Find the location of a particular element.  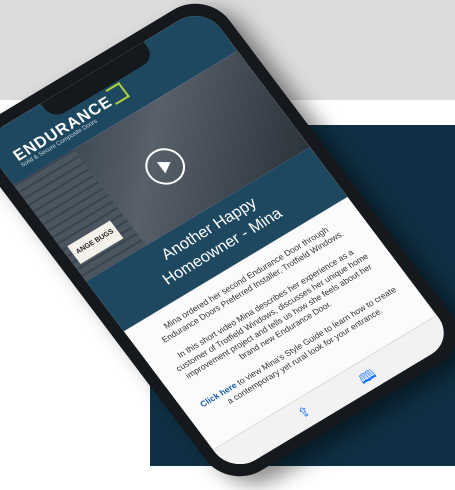

play-icon is located at coordinates (164, 166).